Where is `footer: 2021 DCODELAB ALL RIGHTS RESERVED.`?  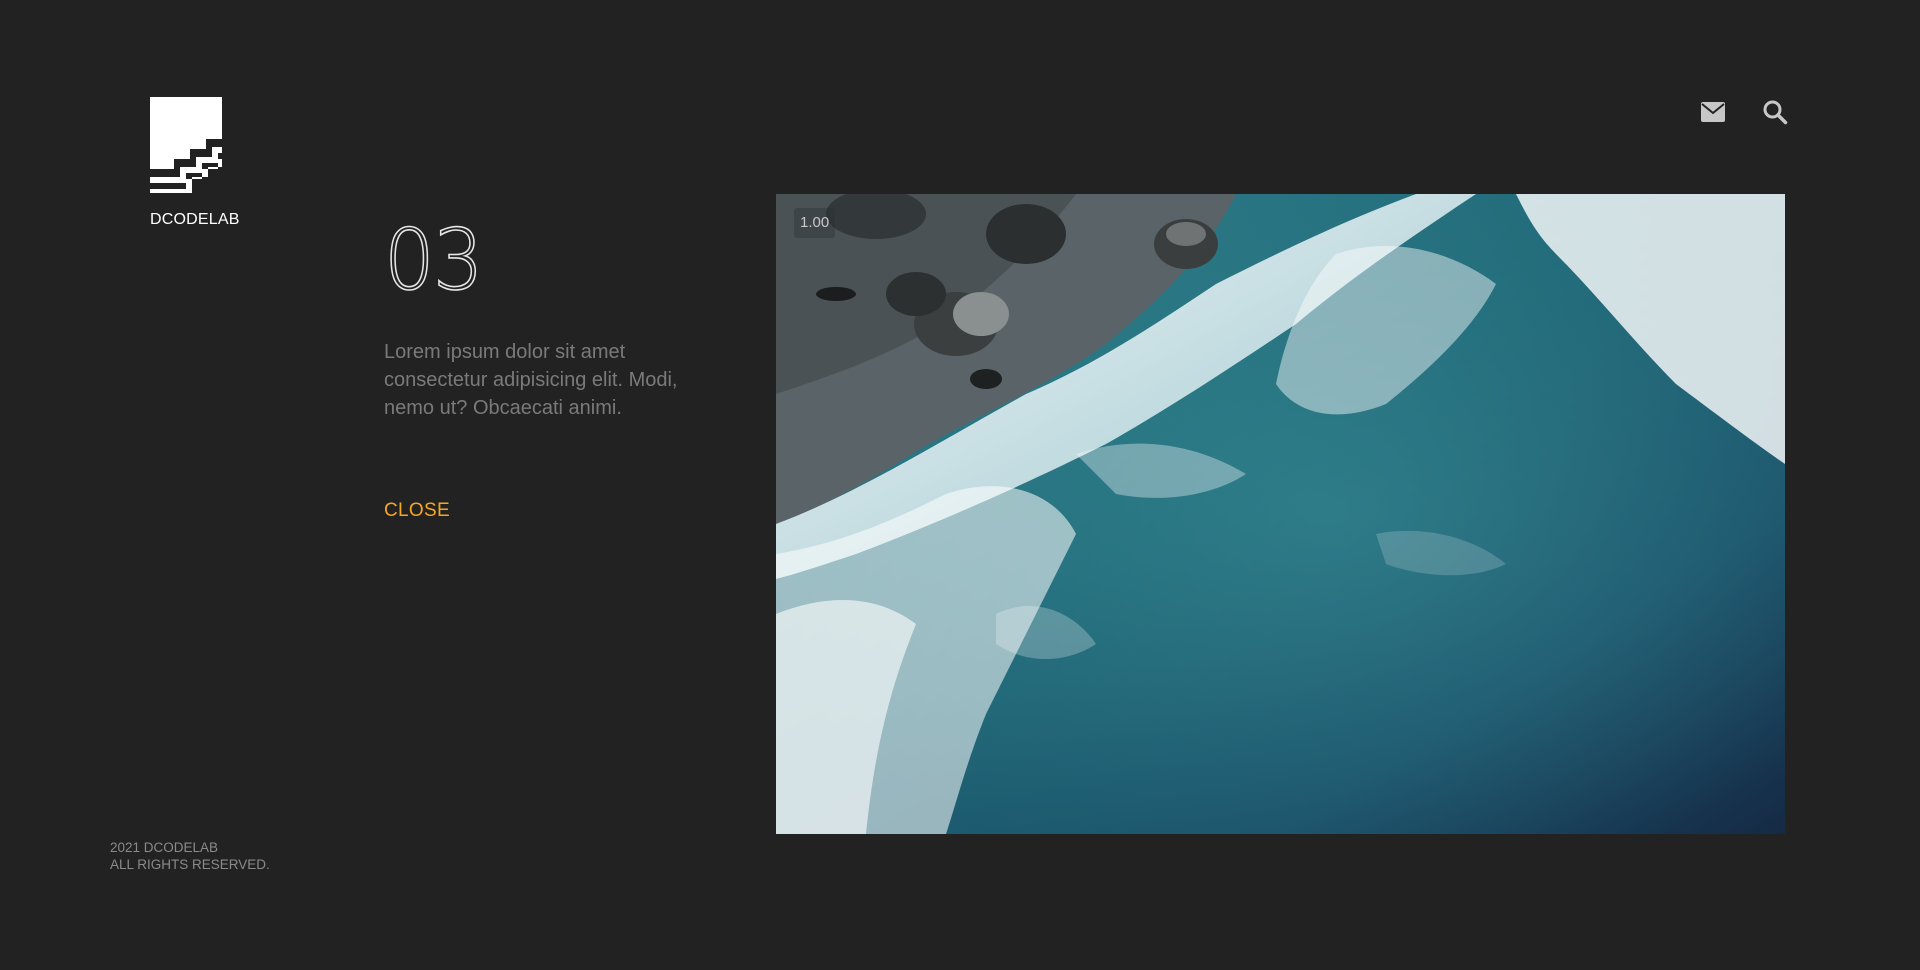 footer: 2021 DCODELAB ALL RIGHTS RESERVED. is located at coordinates (190, 856).